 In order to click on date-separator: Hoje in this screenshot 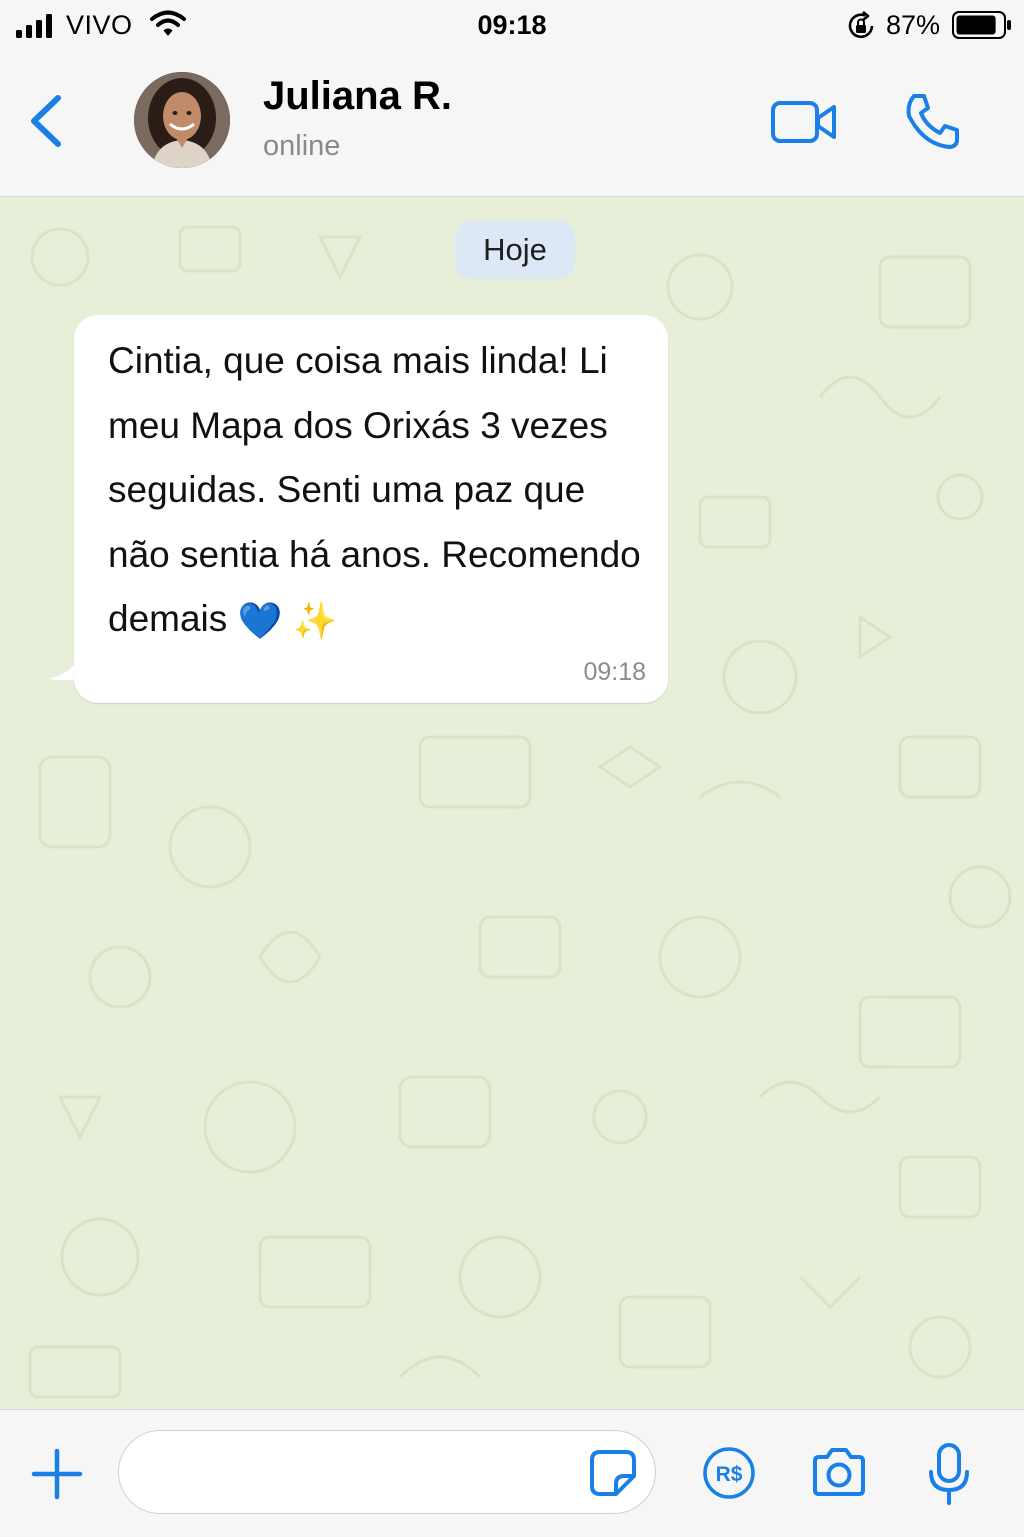, I will do `click(515, 250)`.